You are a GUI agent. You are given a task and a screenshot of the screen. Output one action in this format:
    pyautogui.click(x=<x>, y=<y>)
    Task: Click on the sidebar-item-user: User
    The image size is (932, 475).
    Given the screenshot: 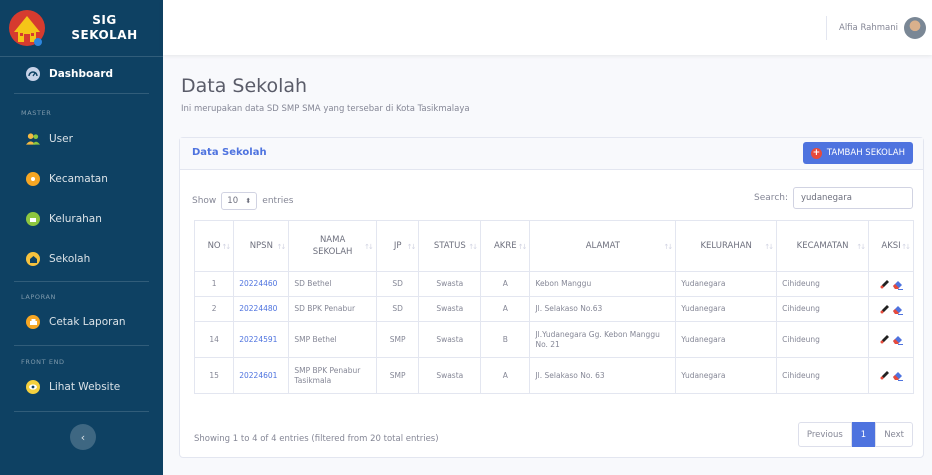 What is the action you would take?
    pyautogui.click(x=81, y=139)
    